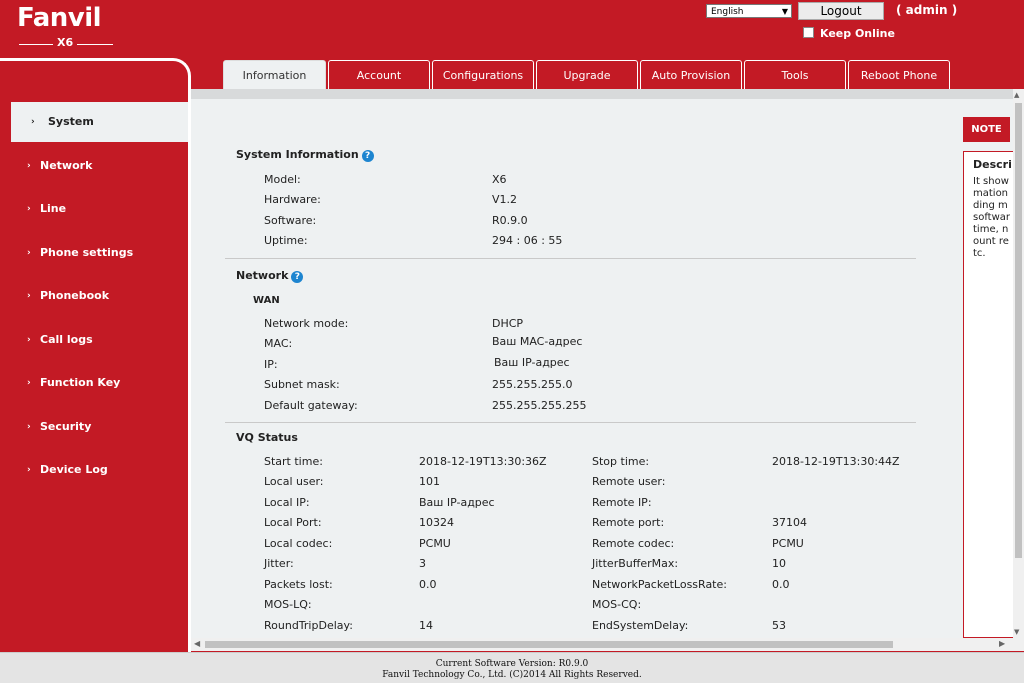 The width and height of the screenshot is (1024, 683). I want to click on tab-upgrade: Upgrade, so click(587, 74).